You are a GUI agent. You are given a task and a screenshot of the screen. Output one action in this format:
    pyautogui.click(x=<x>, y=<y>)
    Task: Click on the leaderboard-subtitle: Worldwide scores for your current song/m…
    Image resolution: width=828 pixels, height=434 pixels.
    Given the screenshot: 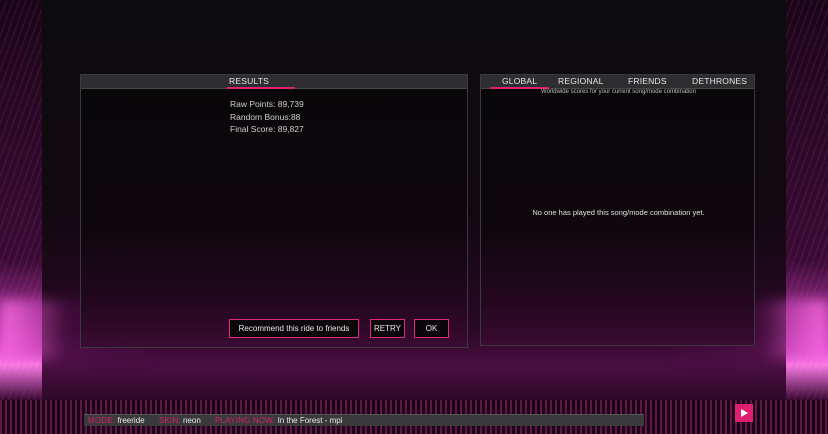 What is the action you would take?
    pyautogui.click(x=618, y=92)
    